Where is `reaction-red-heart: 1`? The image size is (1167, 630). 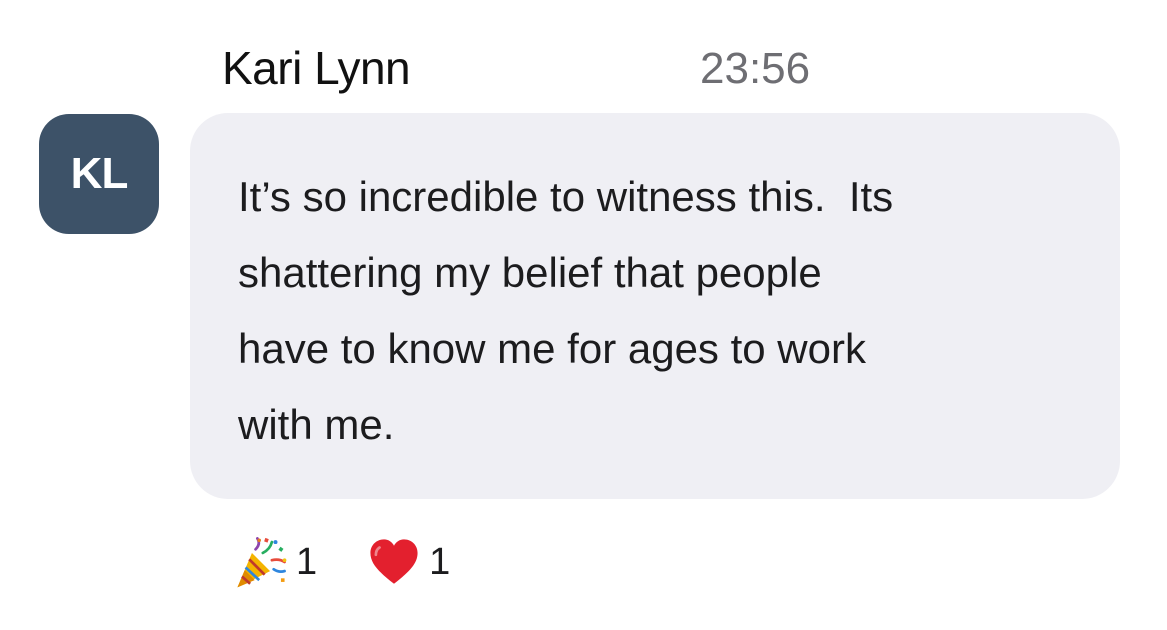 reaction-red-heart: 1 is located at coordinates (407, 562).